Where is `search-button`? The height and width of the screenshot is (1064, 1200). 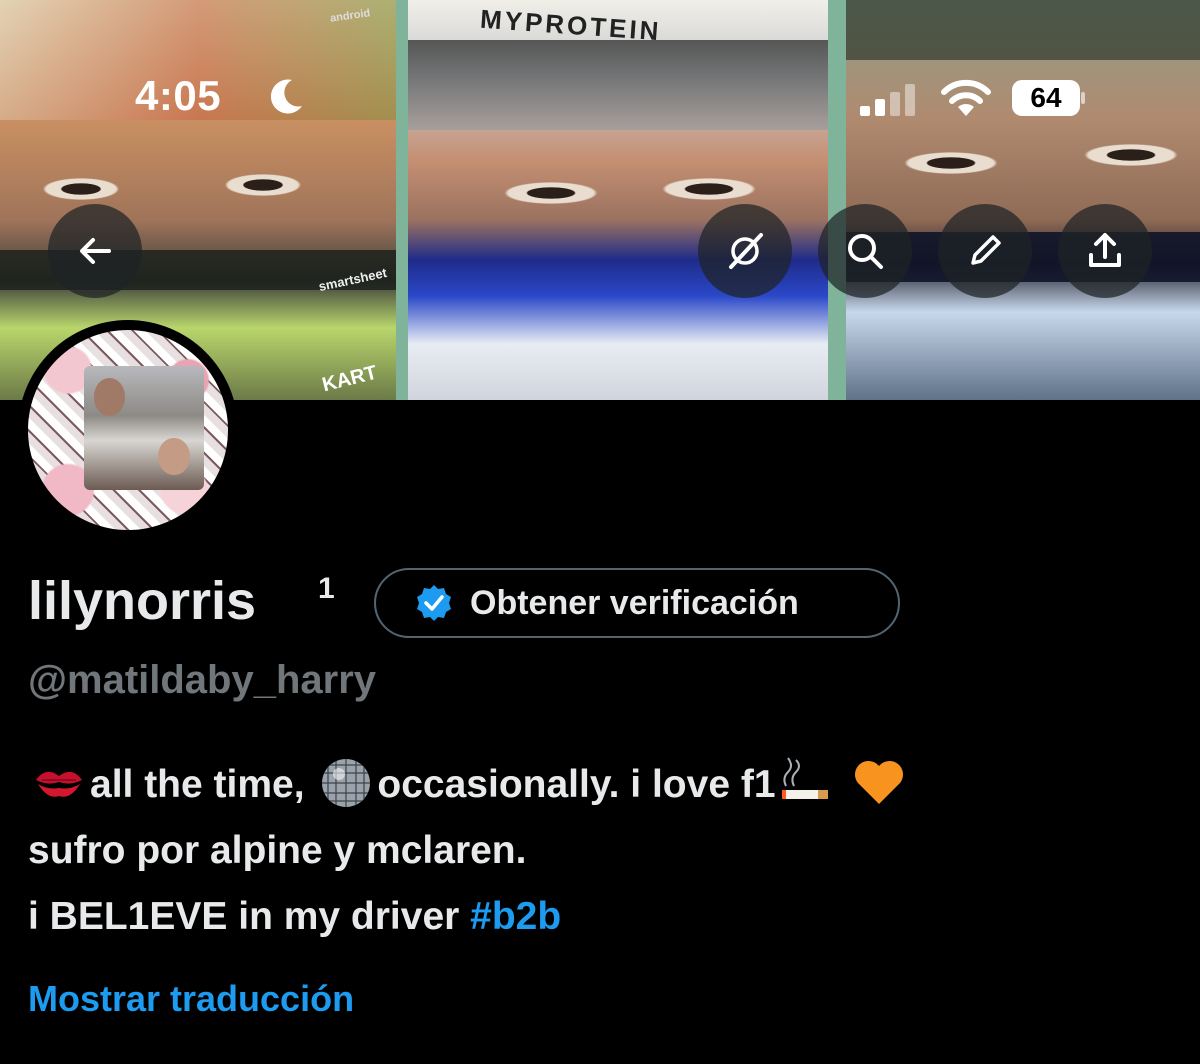 search-button is located at coordinates (865, 251).